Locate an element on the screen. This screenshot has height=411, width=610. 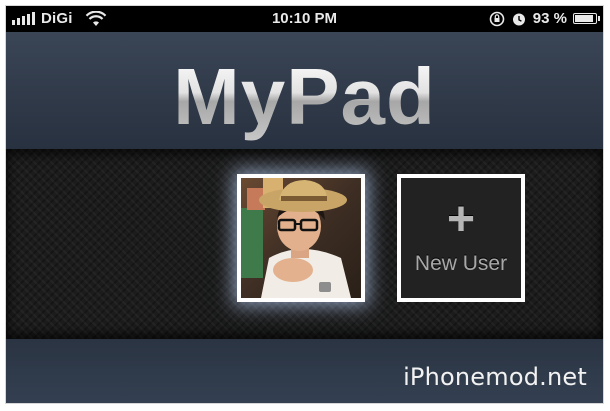
alarm-icon is located at coordinates (519, 19).